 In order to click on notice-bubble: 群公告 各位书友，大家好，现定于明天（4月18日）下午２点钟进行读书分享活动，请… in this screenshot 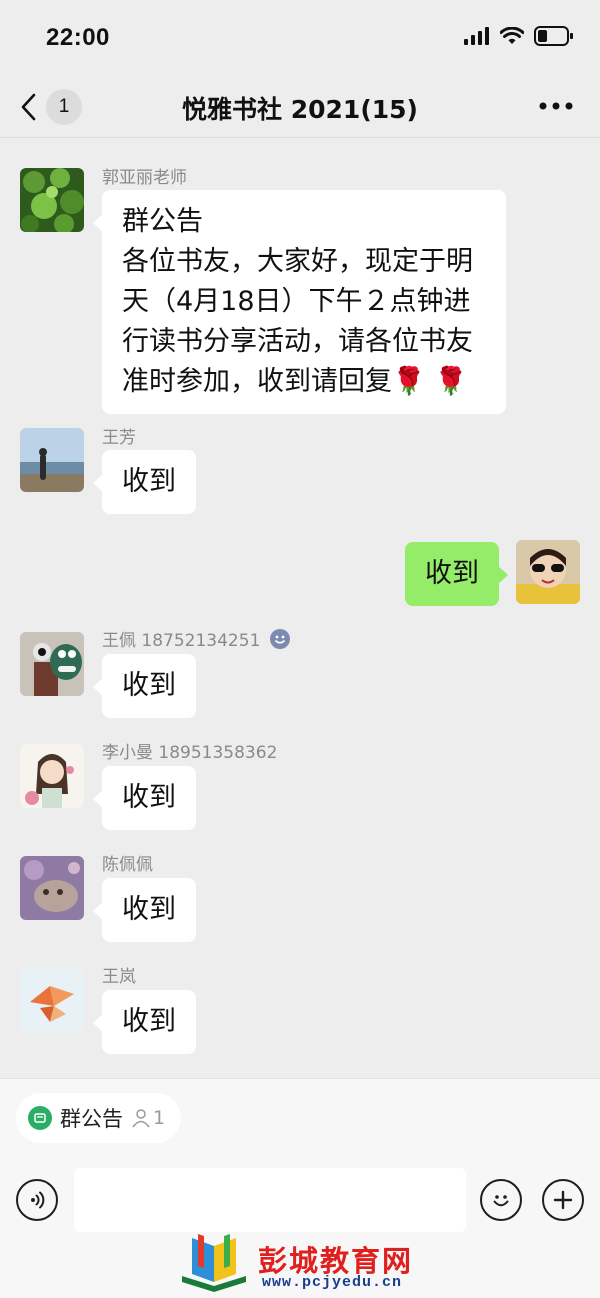, I will do `click(299, 302)`.